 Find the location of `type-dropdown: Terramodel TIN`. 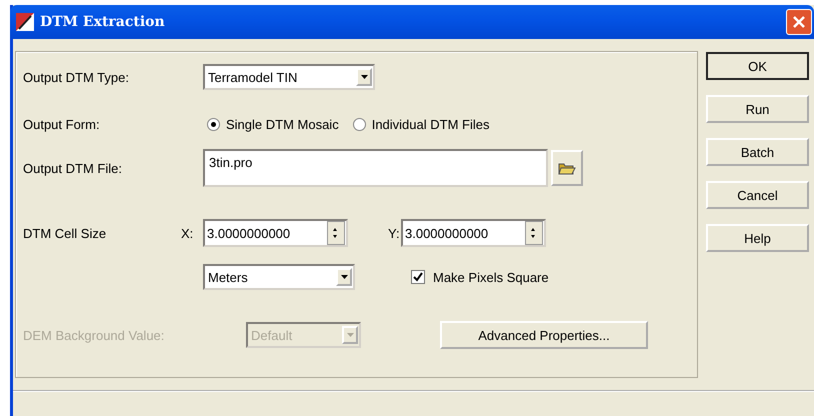

type-dropdown: Terramodel TIN is located at coordinates (289, 77).